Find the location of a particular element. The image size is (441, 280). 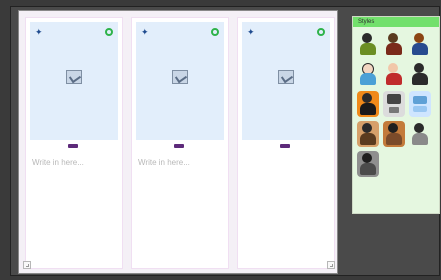

computer-tile-icon is located at coordinates (394, 104).